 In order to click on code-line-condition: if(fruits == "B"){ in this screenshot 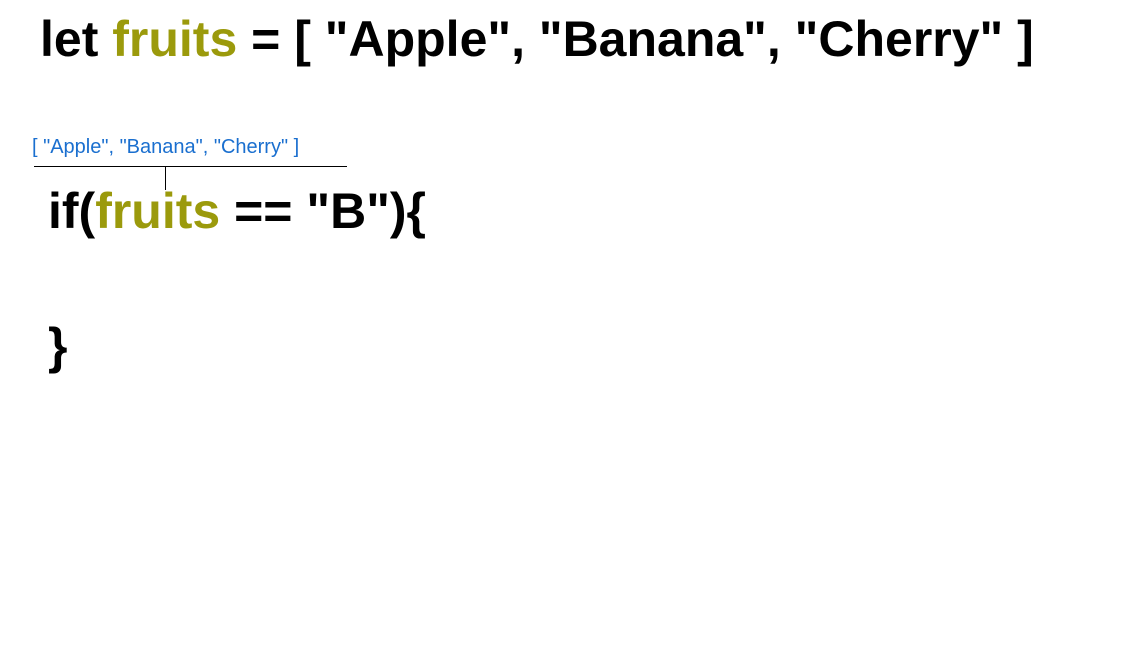, I will do `click(237, 211)`.